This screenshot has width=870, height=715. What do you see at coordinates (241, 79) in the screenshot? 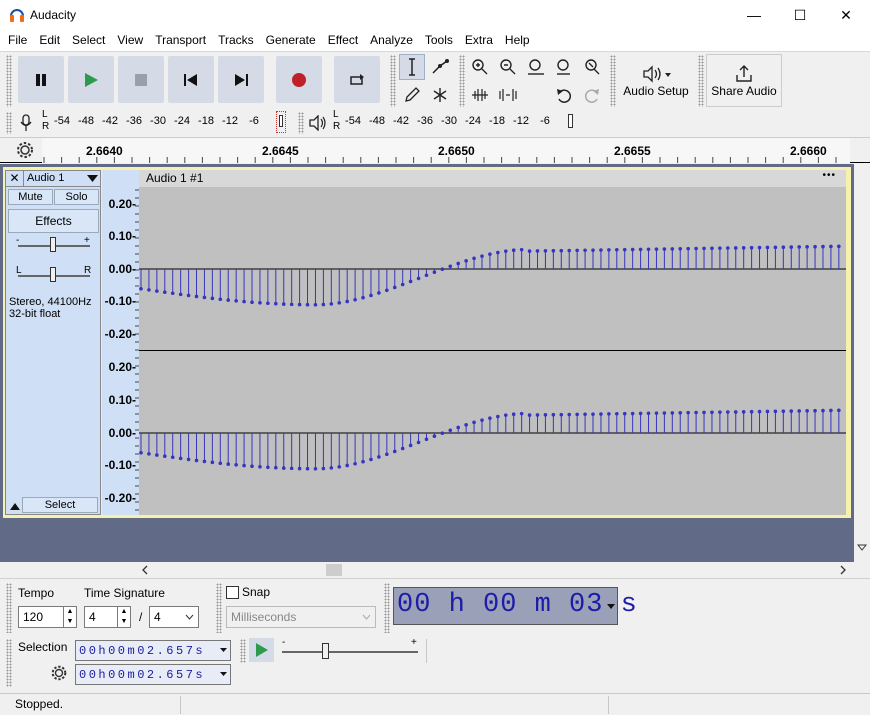
I see `skip-to-end-button` at bounding box center [241, 79].